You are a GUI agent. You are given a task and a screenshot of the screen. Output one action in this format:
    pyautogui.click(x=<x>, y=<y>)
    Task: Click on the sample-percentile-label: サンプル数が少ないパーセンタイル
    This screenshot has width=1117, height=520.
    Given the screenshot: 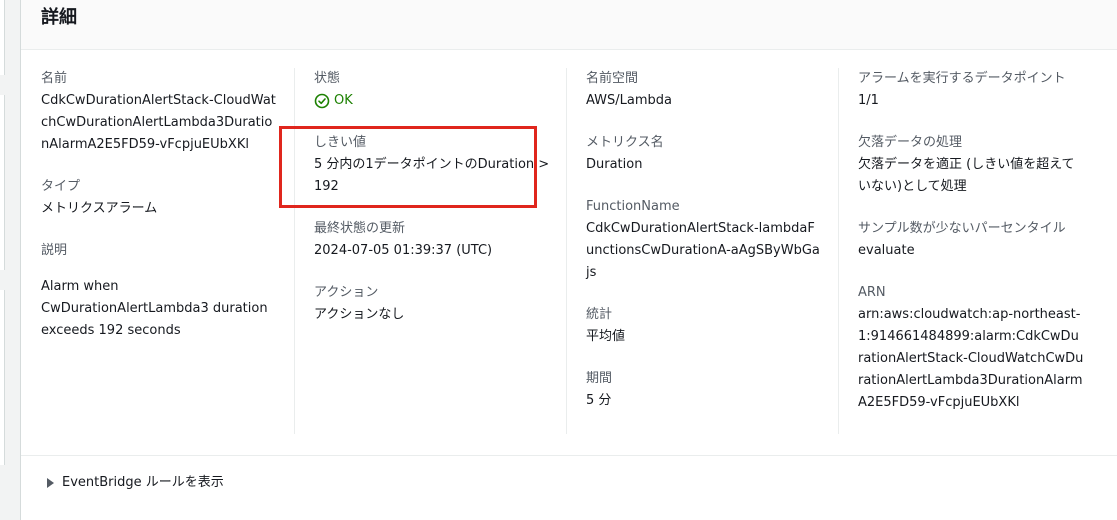 What is the action you would take?
    pyautogui.click(x=962, y=228)
    